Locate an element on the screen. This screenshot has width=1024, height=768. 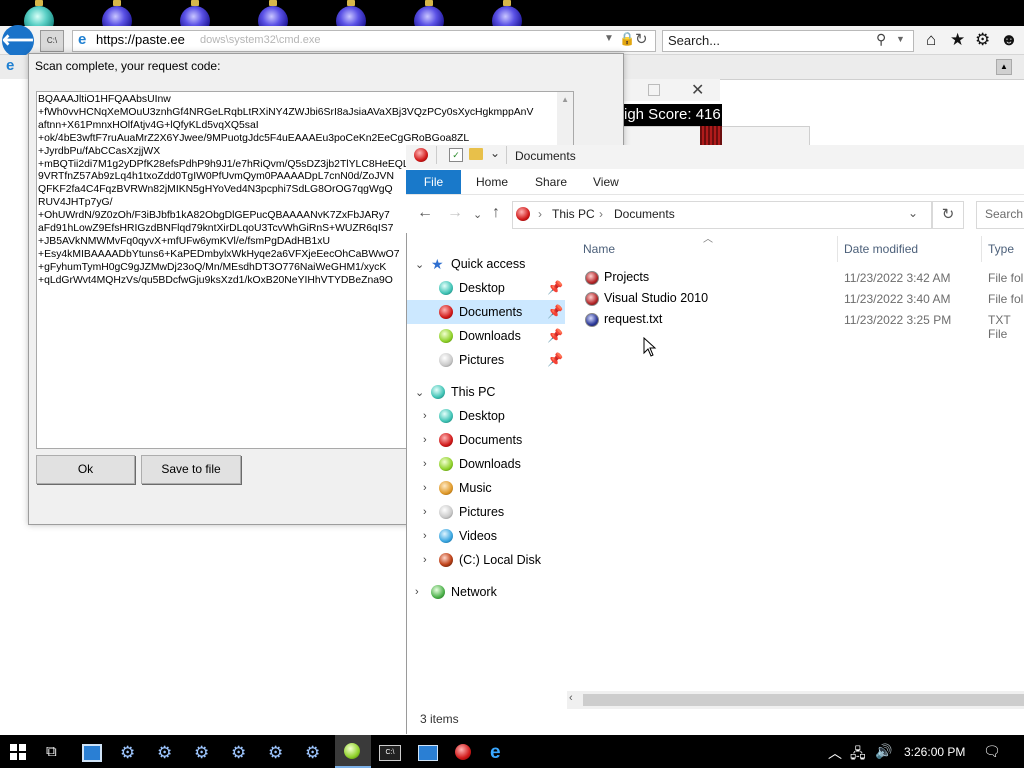
nav-pc-videos: Videos is located at coordinates (478, 536).